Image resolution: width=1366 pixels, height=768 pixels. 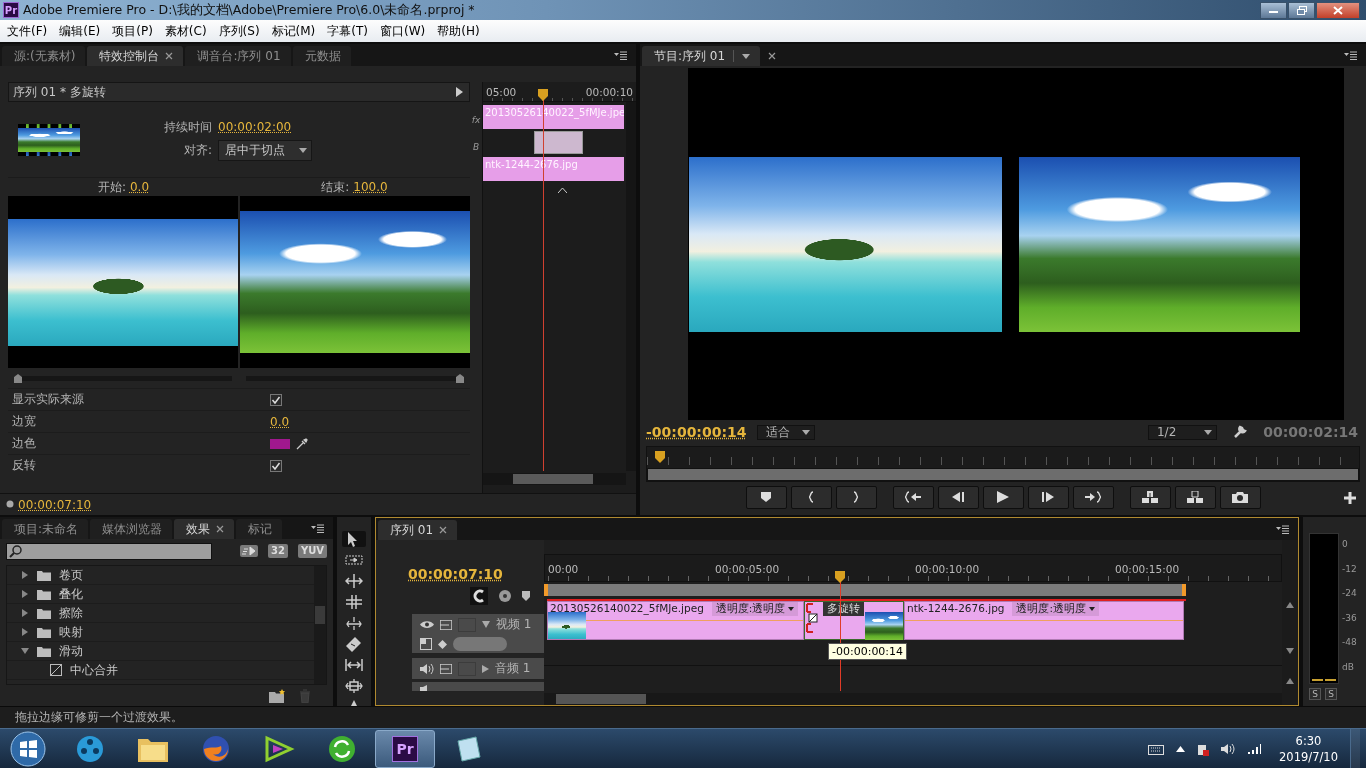 I want to click on panel-tab: 元数据, so click(x=321, y=56).